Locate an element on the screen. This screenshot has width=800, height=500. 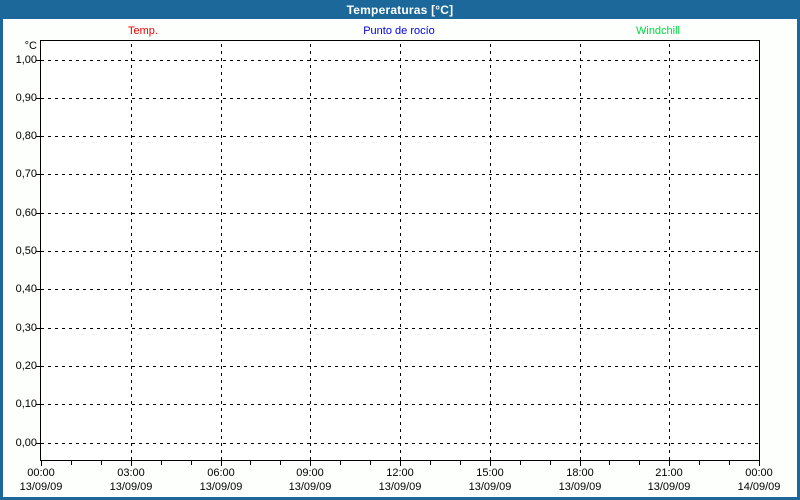
x-tick-time-label: 09:00 is located at coordinates (310, 473).